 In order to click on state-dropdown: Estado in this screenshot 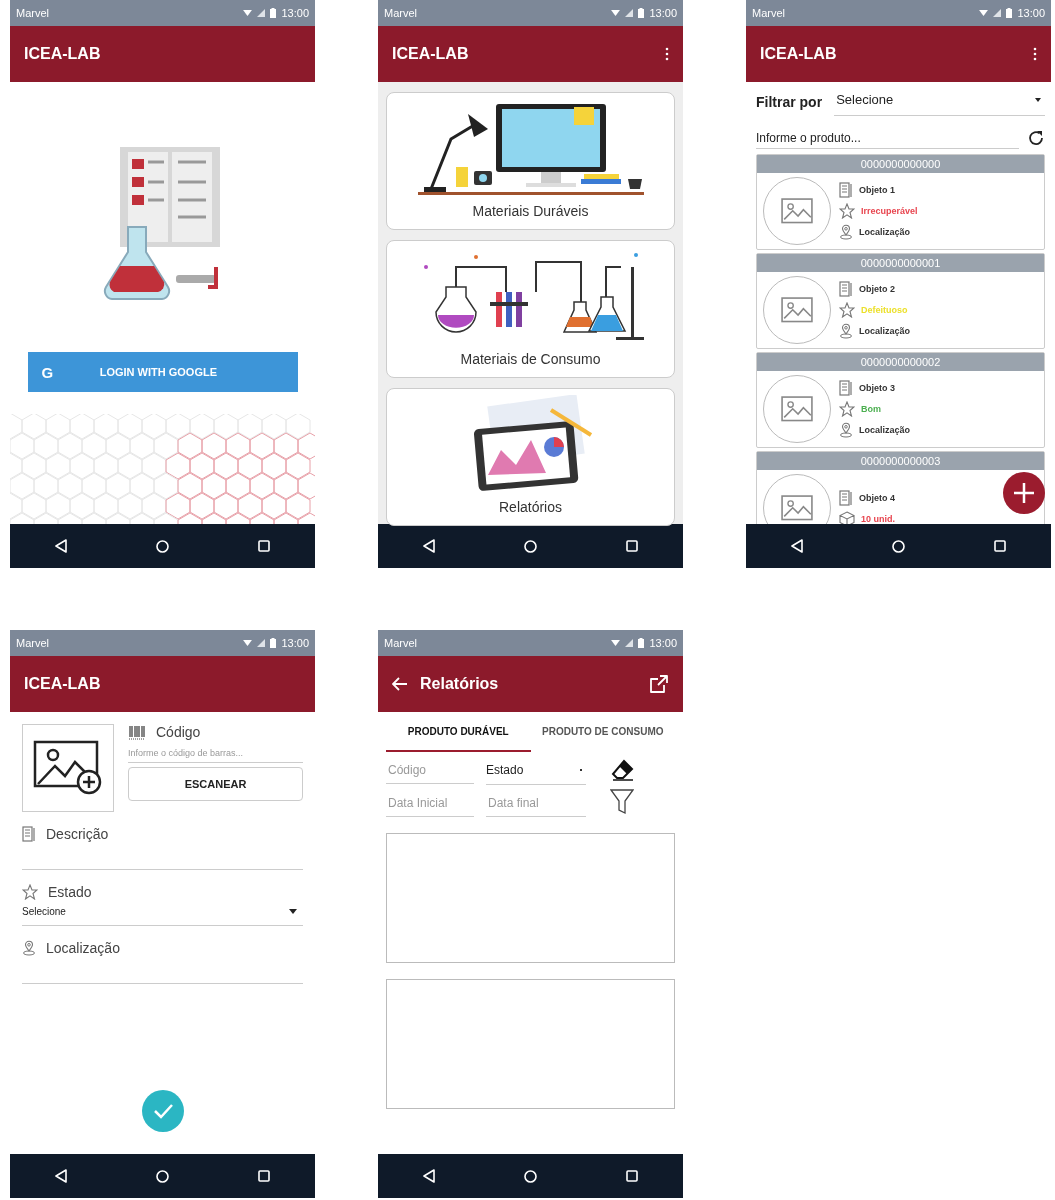, I will do `click(536, 770)`.